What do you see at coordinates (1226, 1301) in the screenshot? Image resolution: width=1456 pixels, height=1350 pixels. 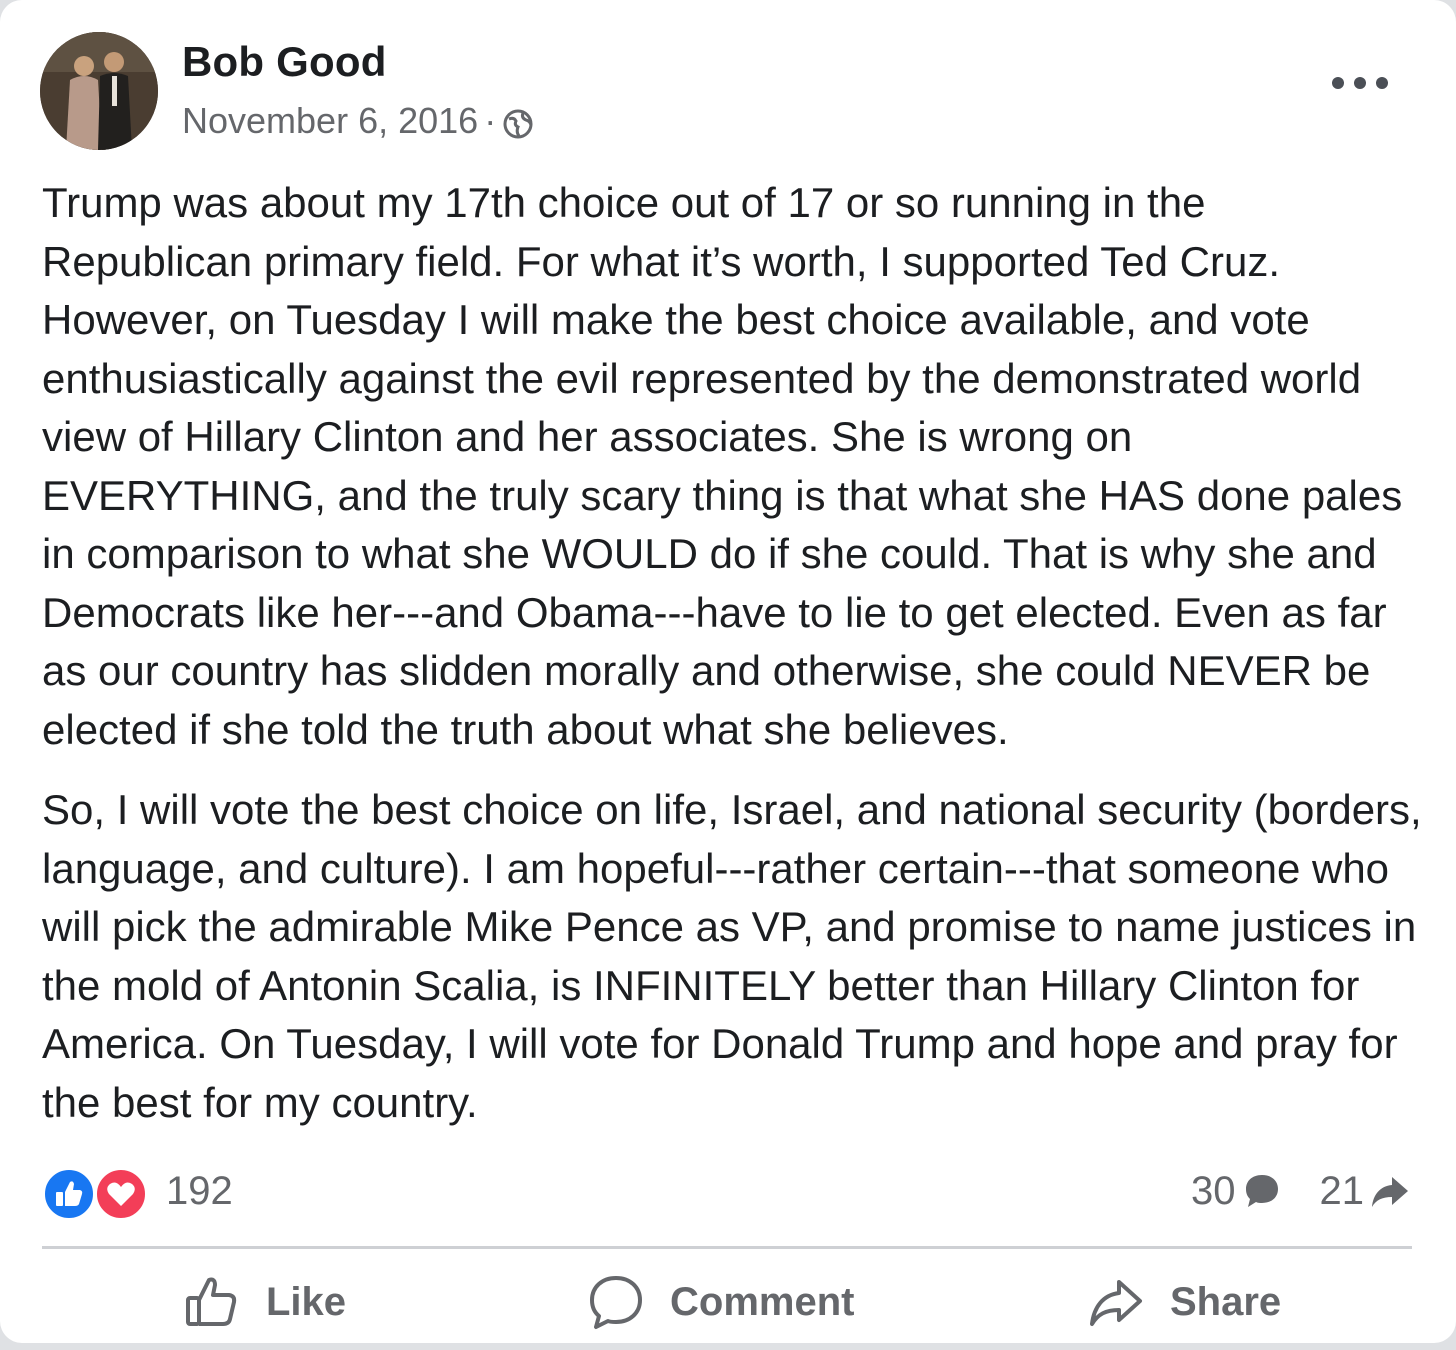 I see `share-label: Share` at bounding box center [1226, 1301].